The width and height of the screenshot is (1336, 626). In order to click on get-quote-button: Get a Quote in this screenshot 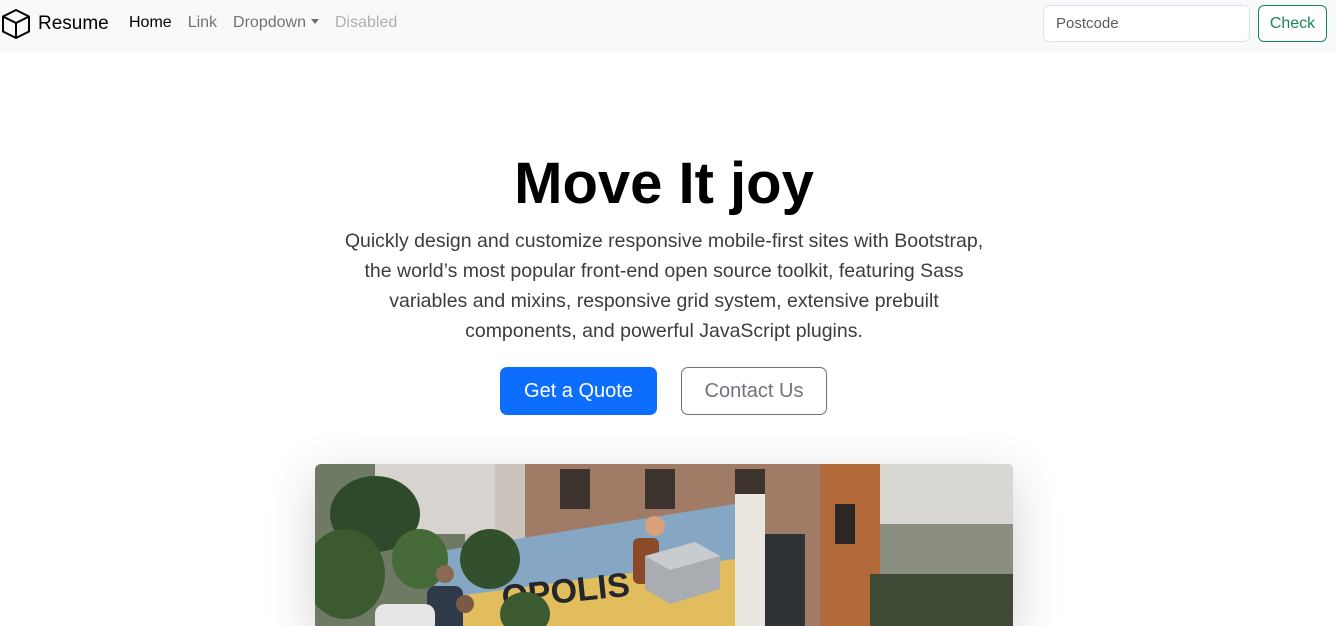, I will do `click(578, 391)`.